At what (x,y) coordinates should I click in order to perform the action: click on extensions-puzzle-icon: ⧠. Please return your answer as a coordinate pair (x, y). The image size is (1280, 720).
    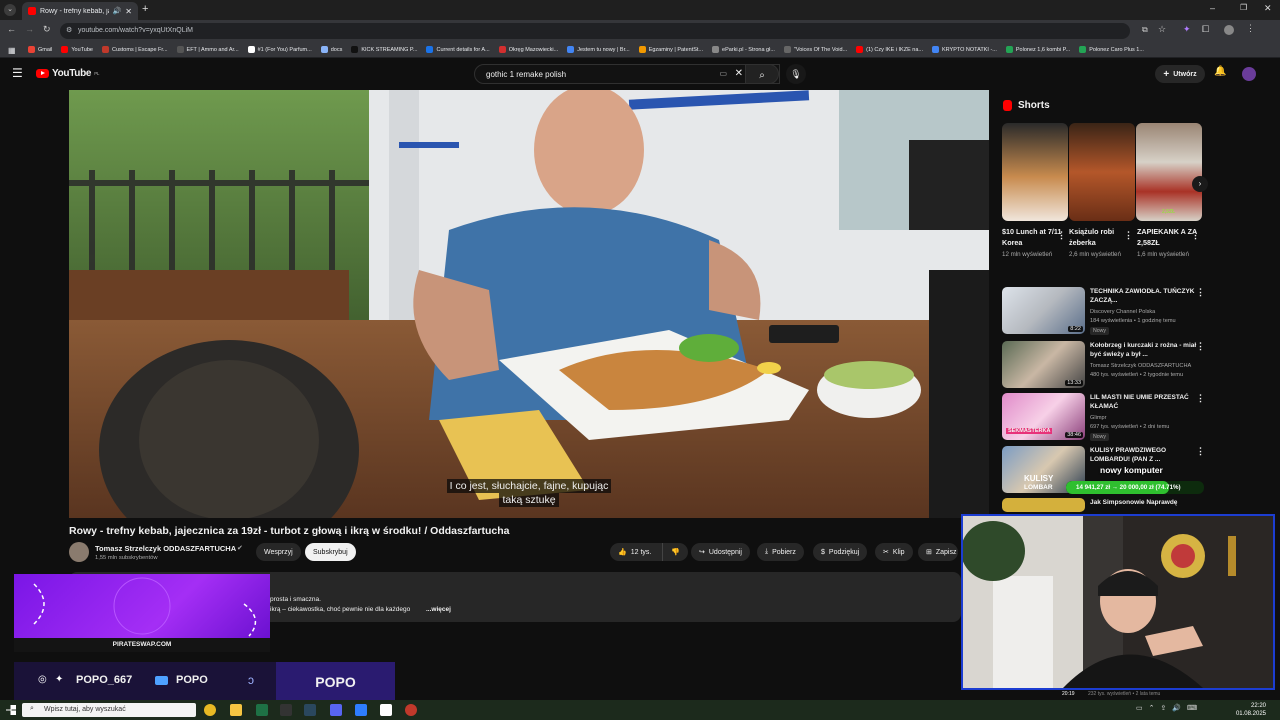
    Looking at the image, I should click on (1205, 29).